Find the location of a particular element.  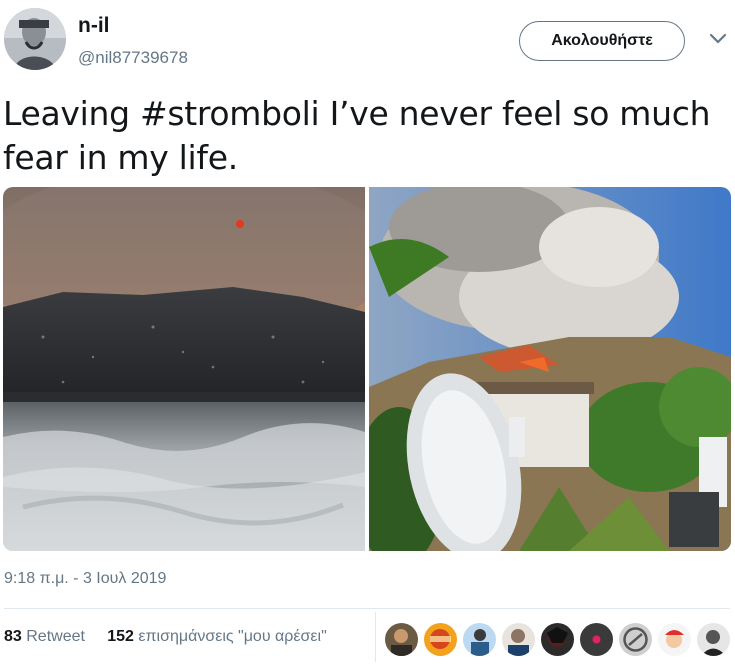

retweet-label: Retweet is located at coordinates (55, 636).